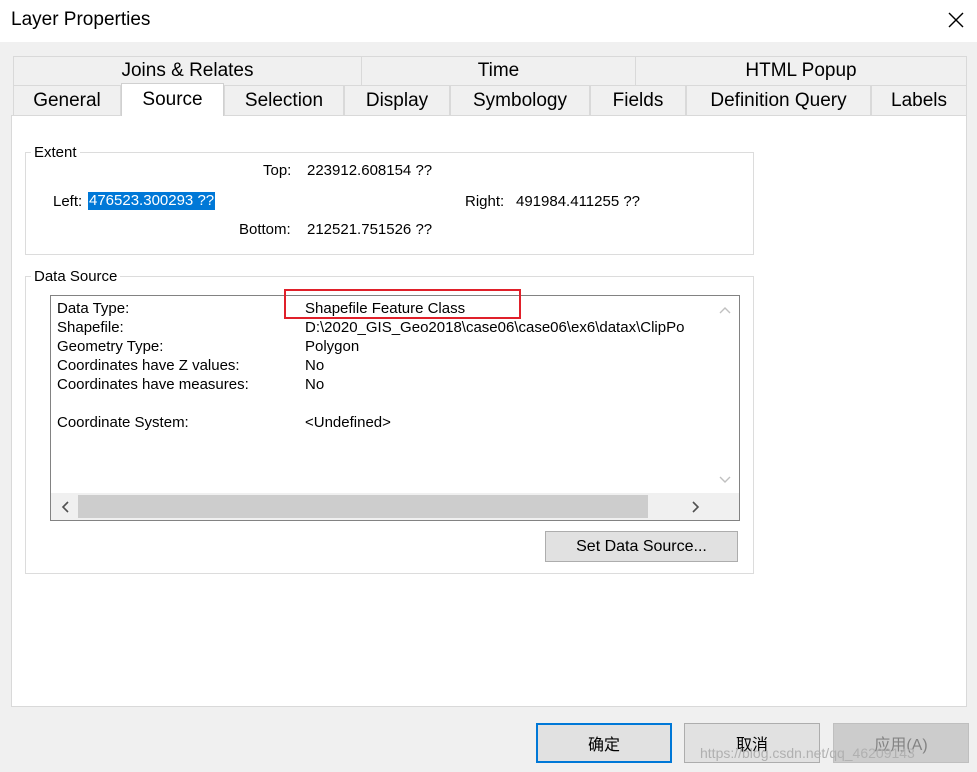 This screenshot has width=977, height=772. I want to click on tab-label: Symbology, so click(520, 100).